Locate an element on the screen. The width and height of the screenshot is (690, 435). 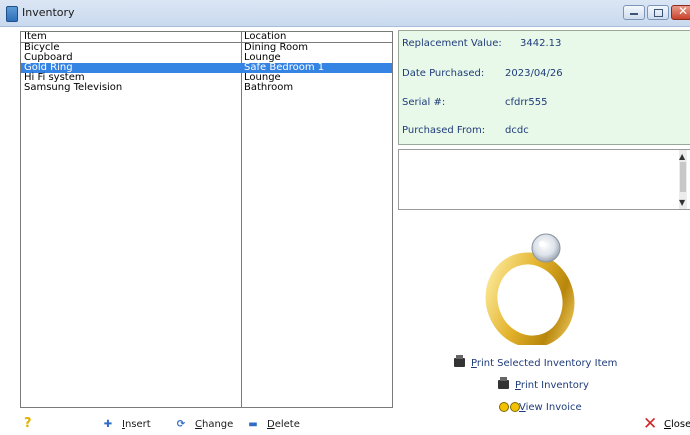
date-purchased-value: 2023/04/26 is located at coordinates (534, 73).